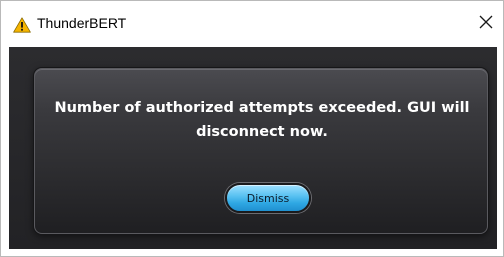 This screenshot has width=504, height=257. I want to click on window-title: ThunderBERT, so click(82, 23).